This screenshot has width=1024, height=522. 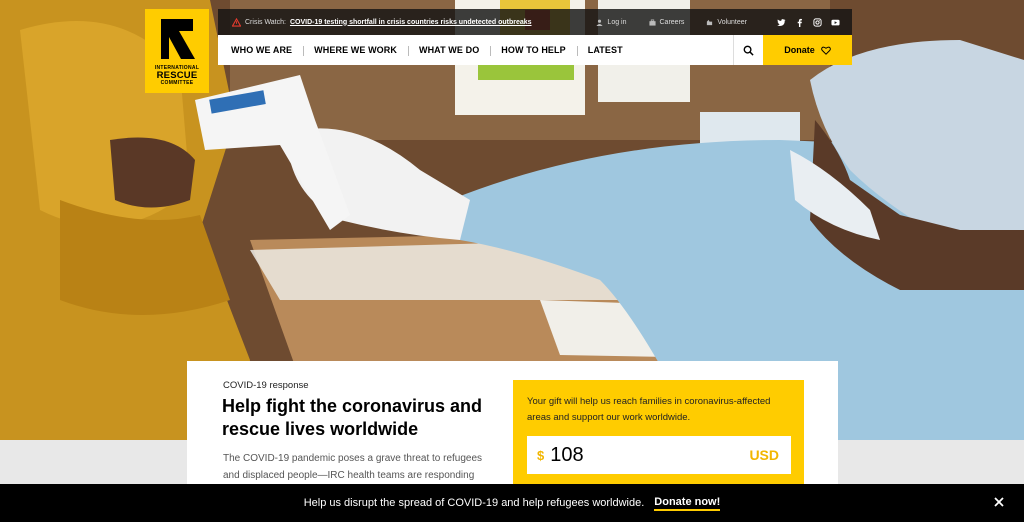 What do you see at coordinates (355, 50) in the screenshot?
I see `nav-item-where-we-work: WHERE WE WORK` at bounding box center [355, 50].